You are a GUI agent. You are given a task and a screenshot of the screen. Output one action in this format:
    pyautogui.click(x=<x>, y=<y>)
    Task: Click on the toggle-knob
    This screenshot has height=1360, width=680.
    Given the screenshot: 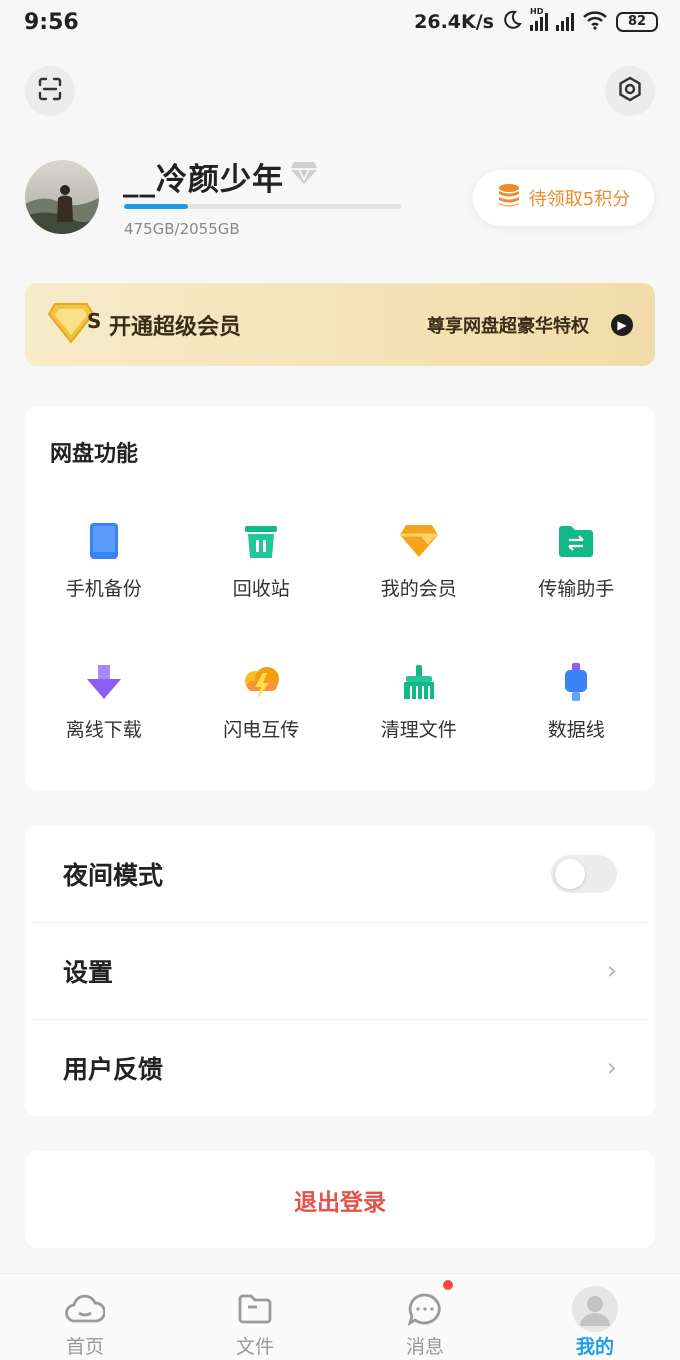 What is the action you would take?
    pyautogui.click(x=570, y=873)
    